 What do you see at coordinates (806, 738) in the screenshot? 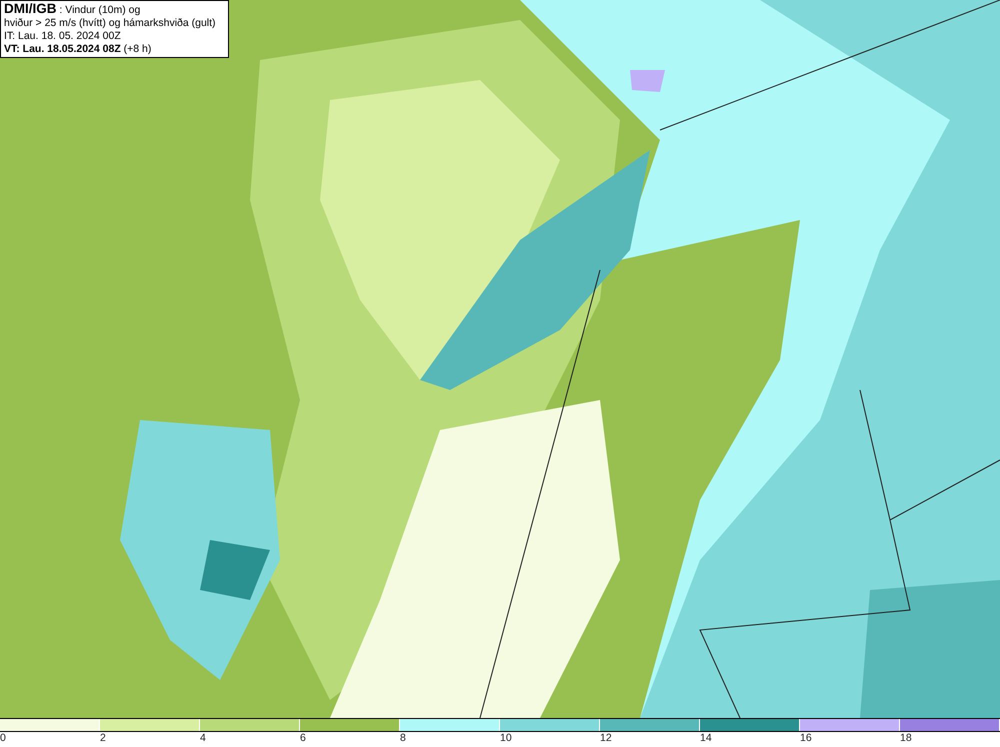
I see `tick-label: 16` at bounding box center [806, 738].